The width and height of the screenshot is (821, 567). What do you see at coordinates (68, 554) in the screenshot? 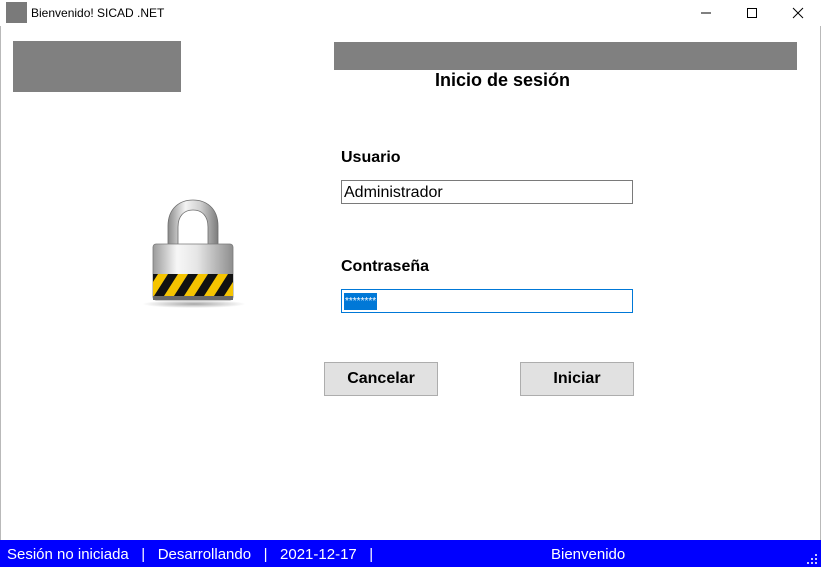
I see `status-session: Sesión no iniciada` at bounding box center [68, 554].